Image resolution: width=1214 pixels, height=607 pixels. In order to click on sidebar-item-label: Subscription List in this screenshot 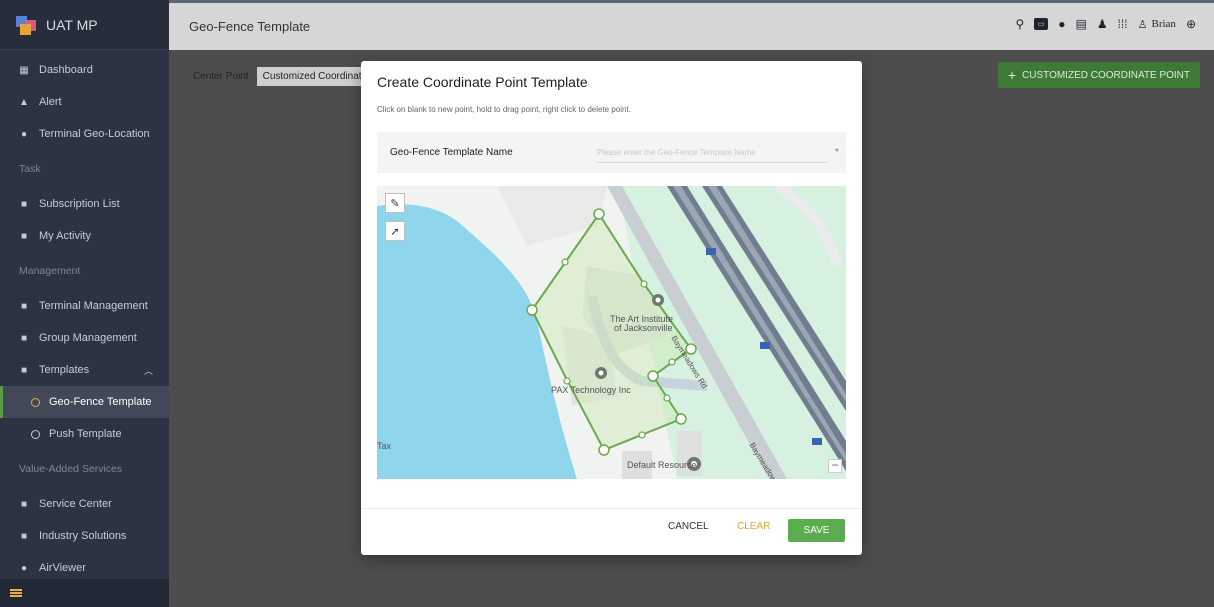, I will do `click(79, 204)`.